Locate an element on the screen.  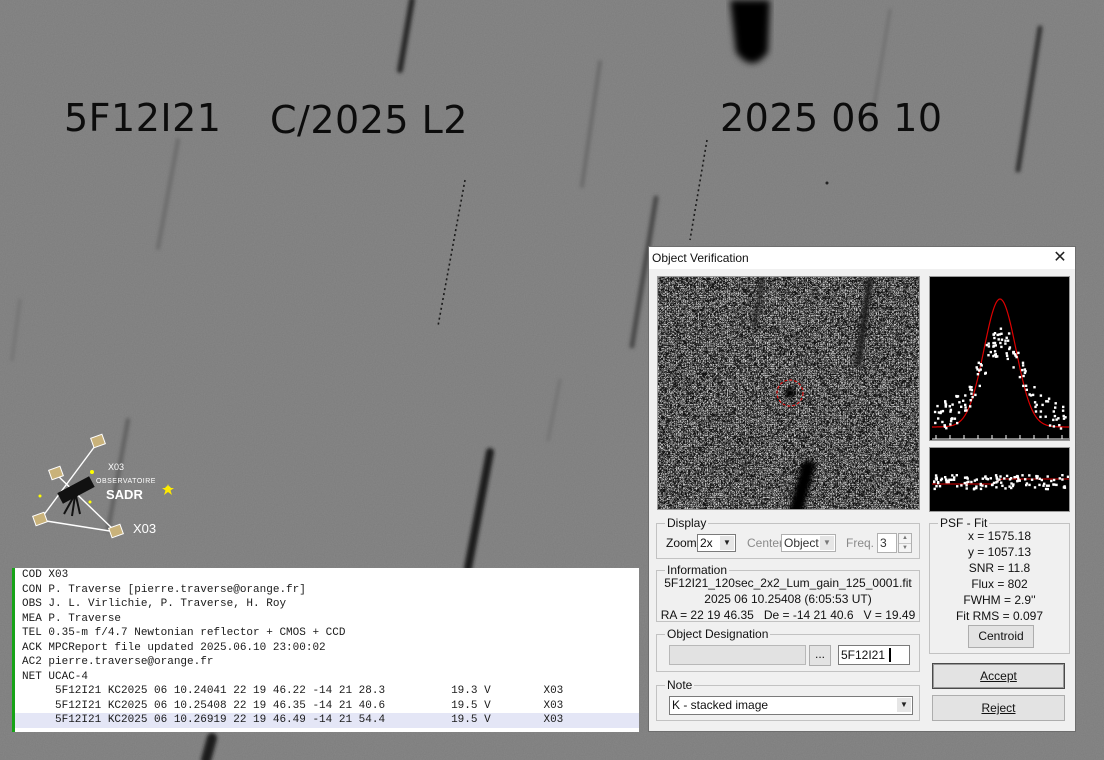
designation-input-value: 5F12I21 is located at coordinates (863, 655).